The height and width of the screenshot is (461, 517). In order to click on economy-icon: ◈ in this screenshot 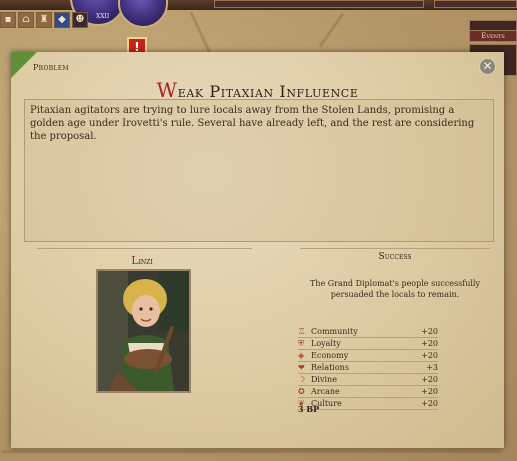, I will do `click(301, 355)`.